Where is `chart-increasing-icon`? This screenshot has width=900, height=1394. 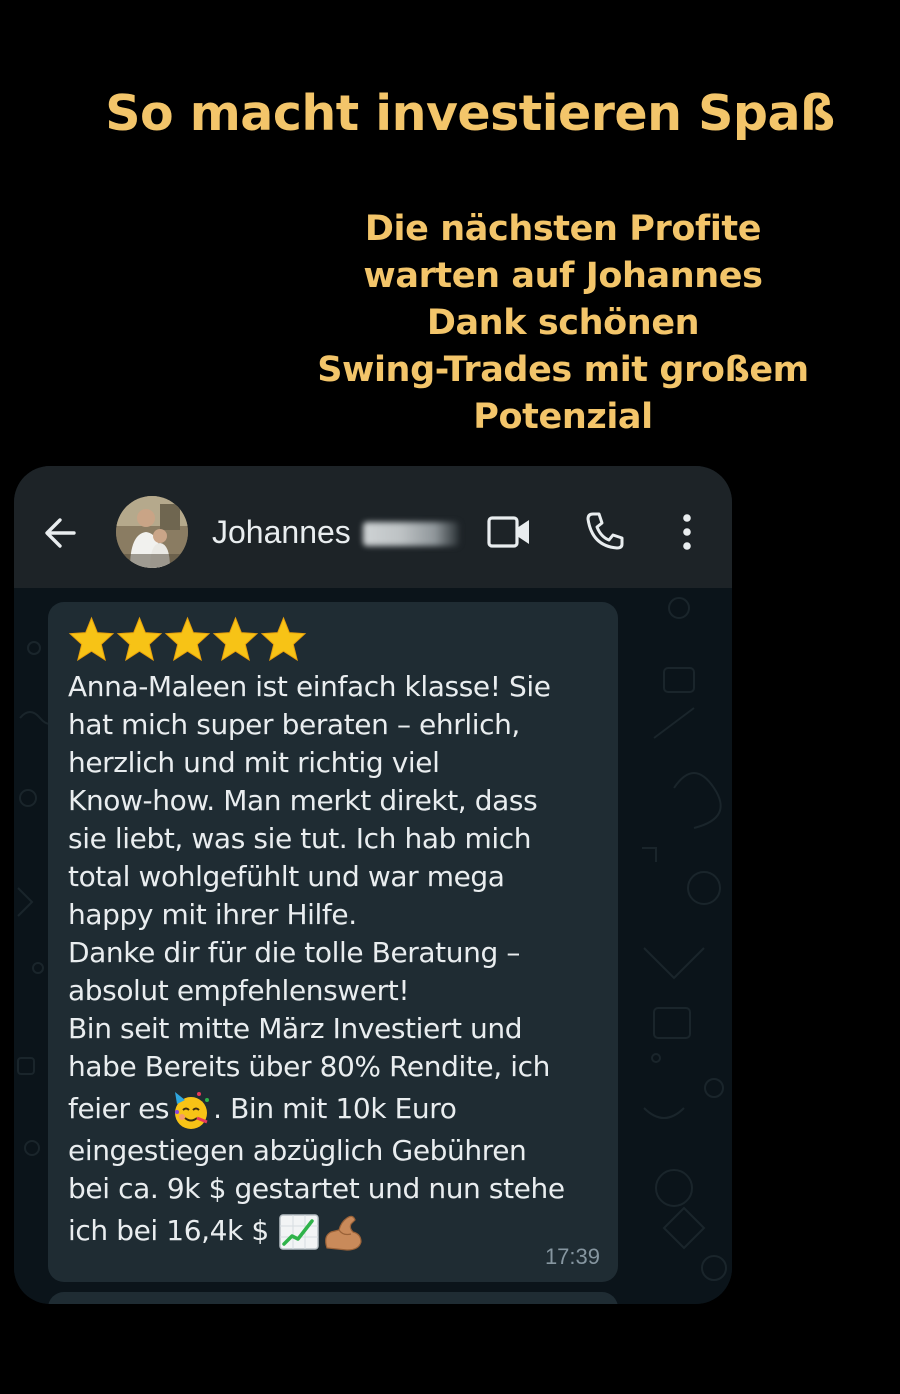 chart-increasing-icon is located at coordinates (299, 1232).